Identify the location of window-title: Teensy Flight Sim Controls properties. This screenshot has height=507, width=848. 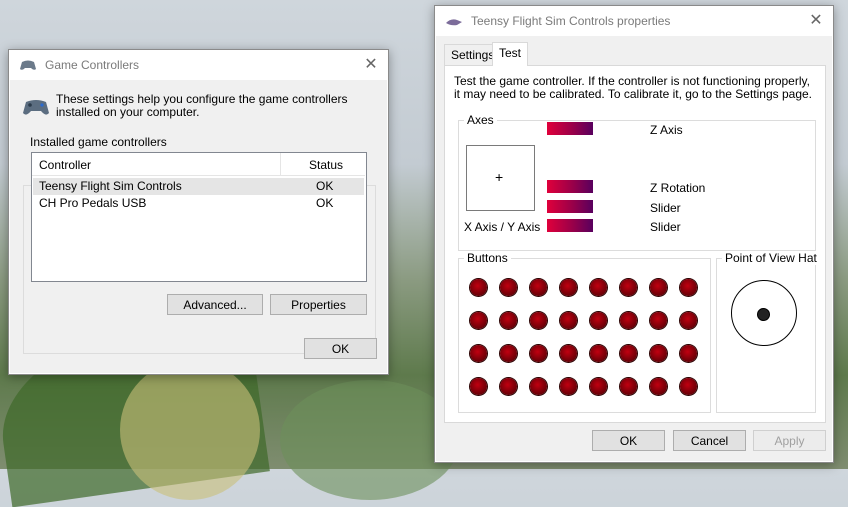
(571, 21).